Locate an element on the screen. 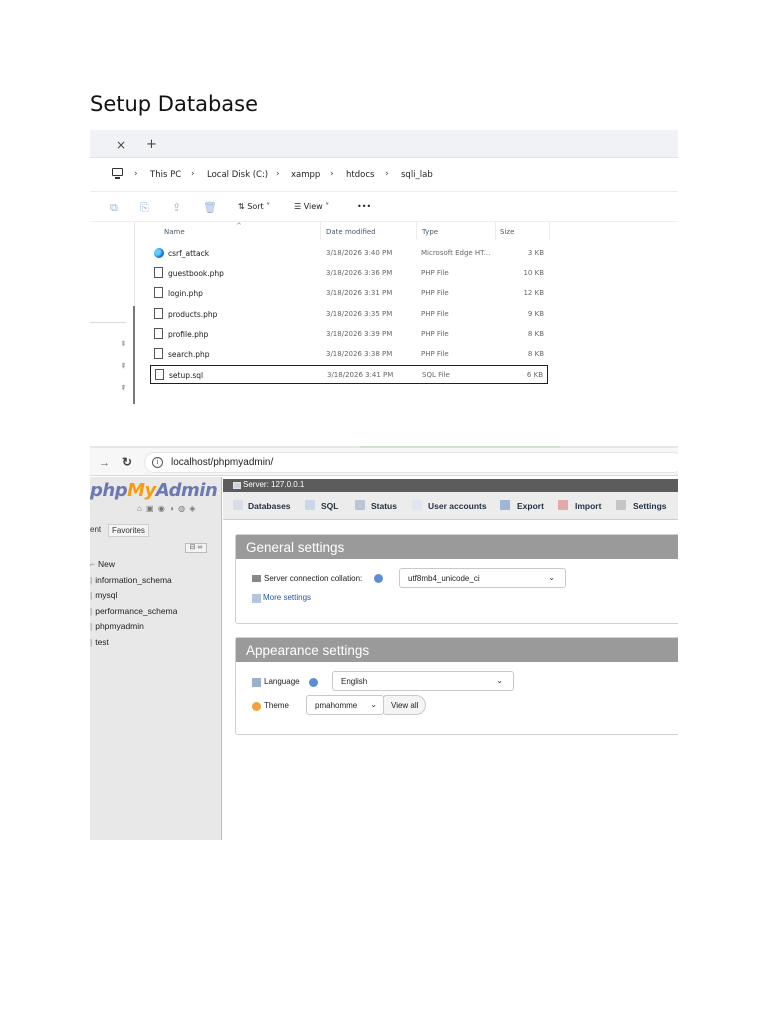 This screenshot has height=1024, width=768. database-item: | phpmyadmin is located at coordinates (117, 626).